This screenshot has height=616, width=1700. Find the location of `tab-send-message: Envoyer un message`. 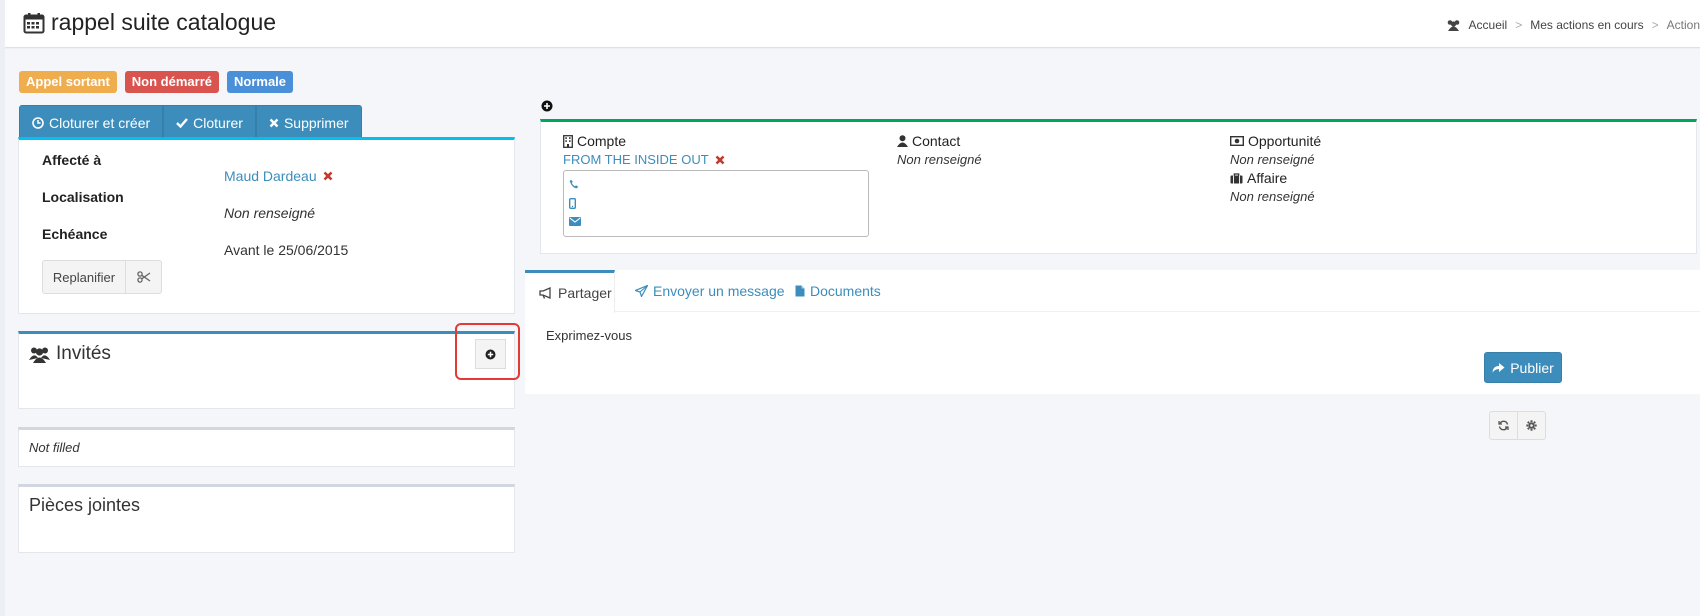

tab-send-message: Envoyer un message is located at coordinates (710, 291).